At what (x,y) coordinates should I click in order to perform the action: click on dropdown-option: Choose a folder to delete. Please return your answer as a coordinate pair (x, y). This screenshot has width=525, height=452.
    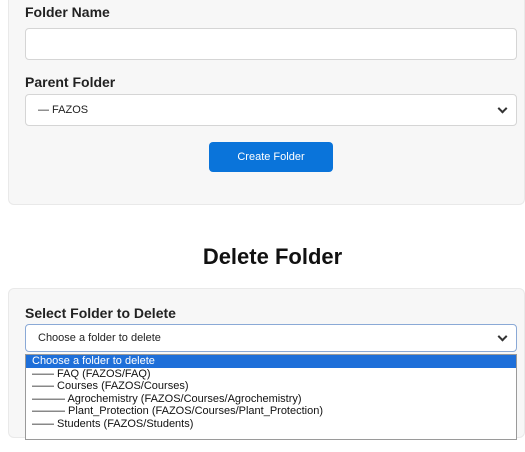
    Looking at the image, I should click on (271, 361).